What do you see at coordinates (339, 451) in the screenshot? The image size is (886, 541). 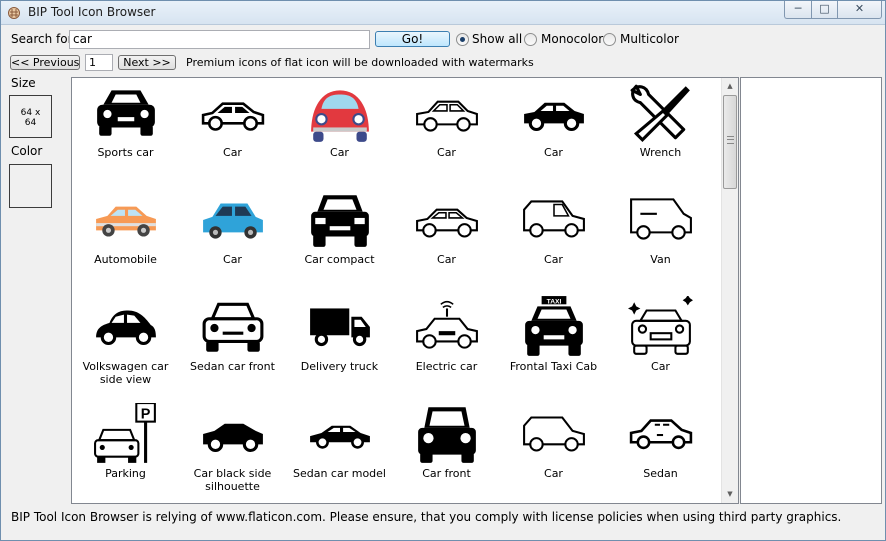 I see `icon-cell: Sedan car model` at bounding box center [339, 451].